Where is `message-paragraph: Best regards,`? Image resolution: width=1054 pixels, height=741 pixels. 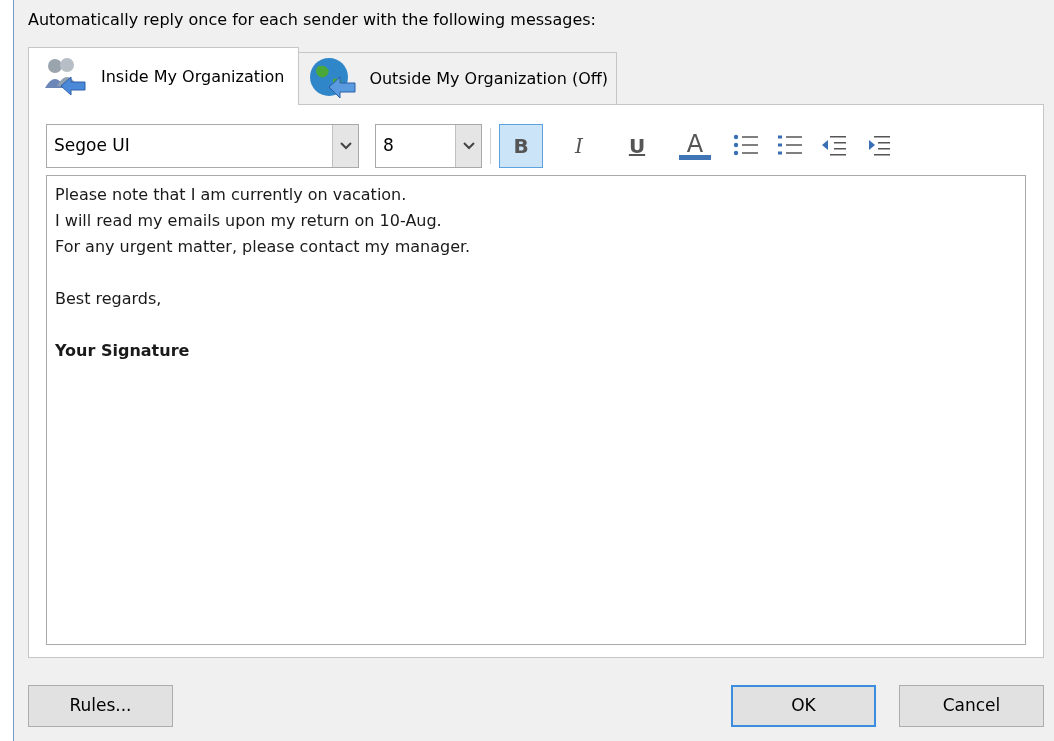
message-paragraph: Best regards, is located at coordinates (108, 299).